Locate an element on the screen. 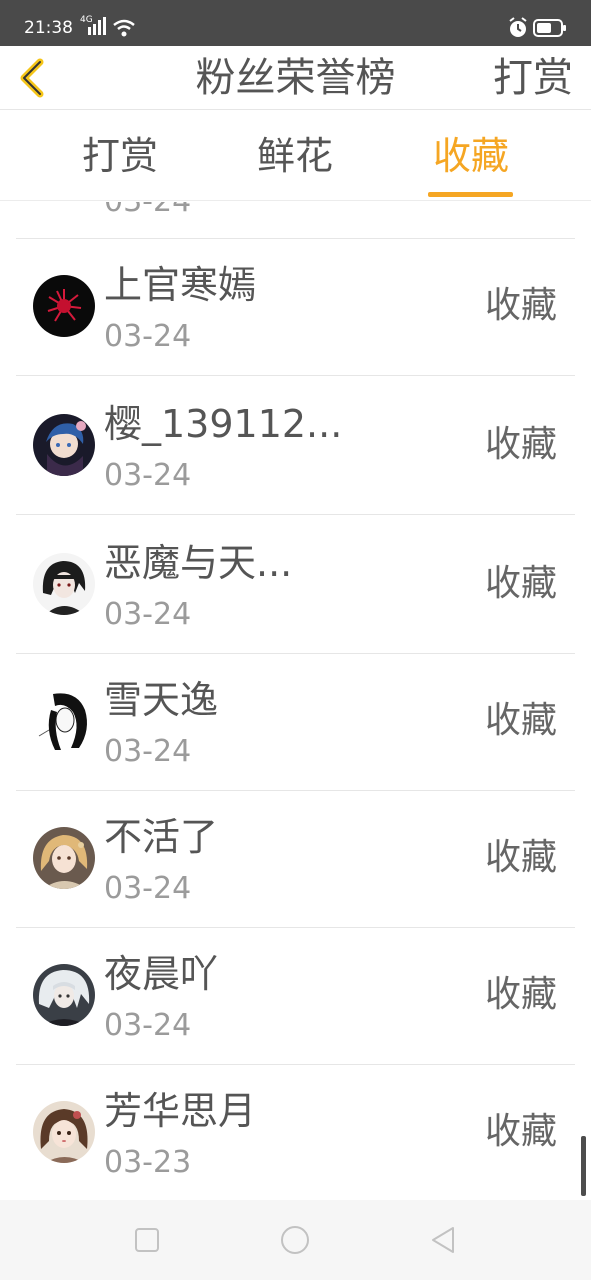 The width and height of the screenshot is (591, 1280). list-item: 樱_139112... 03-24 收藏 is located at coordinates (295, 445).